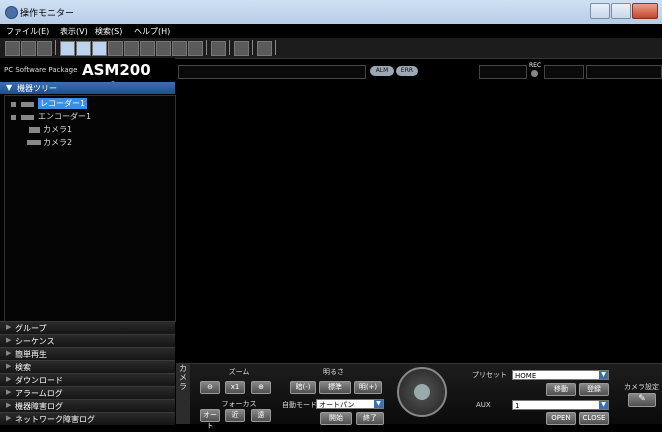  I want to click on nav-item-label: 簡単再生, so click(31, 354).